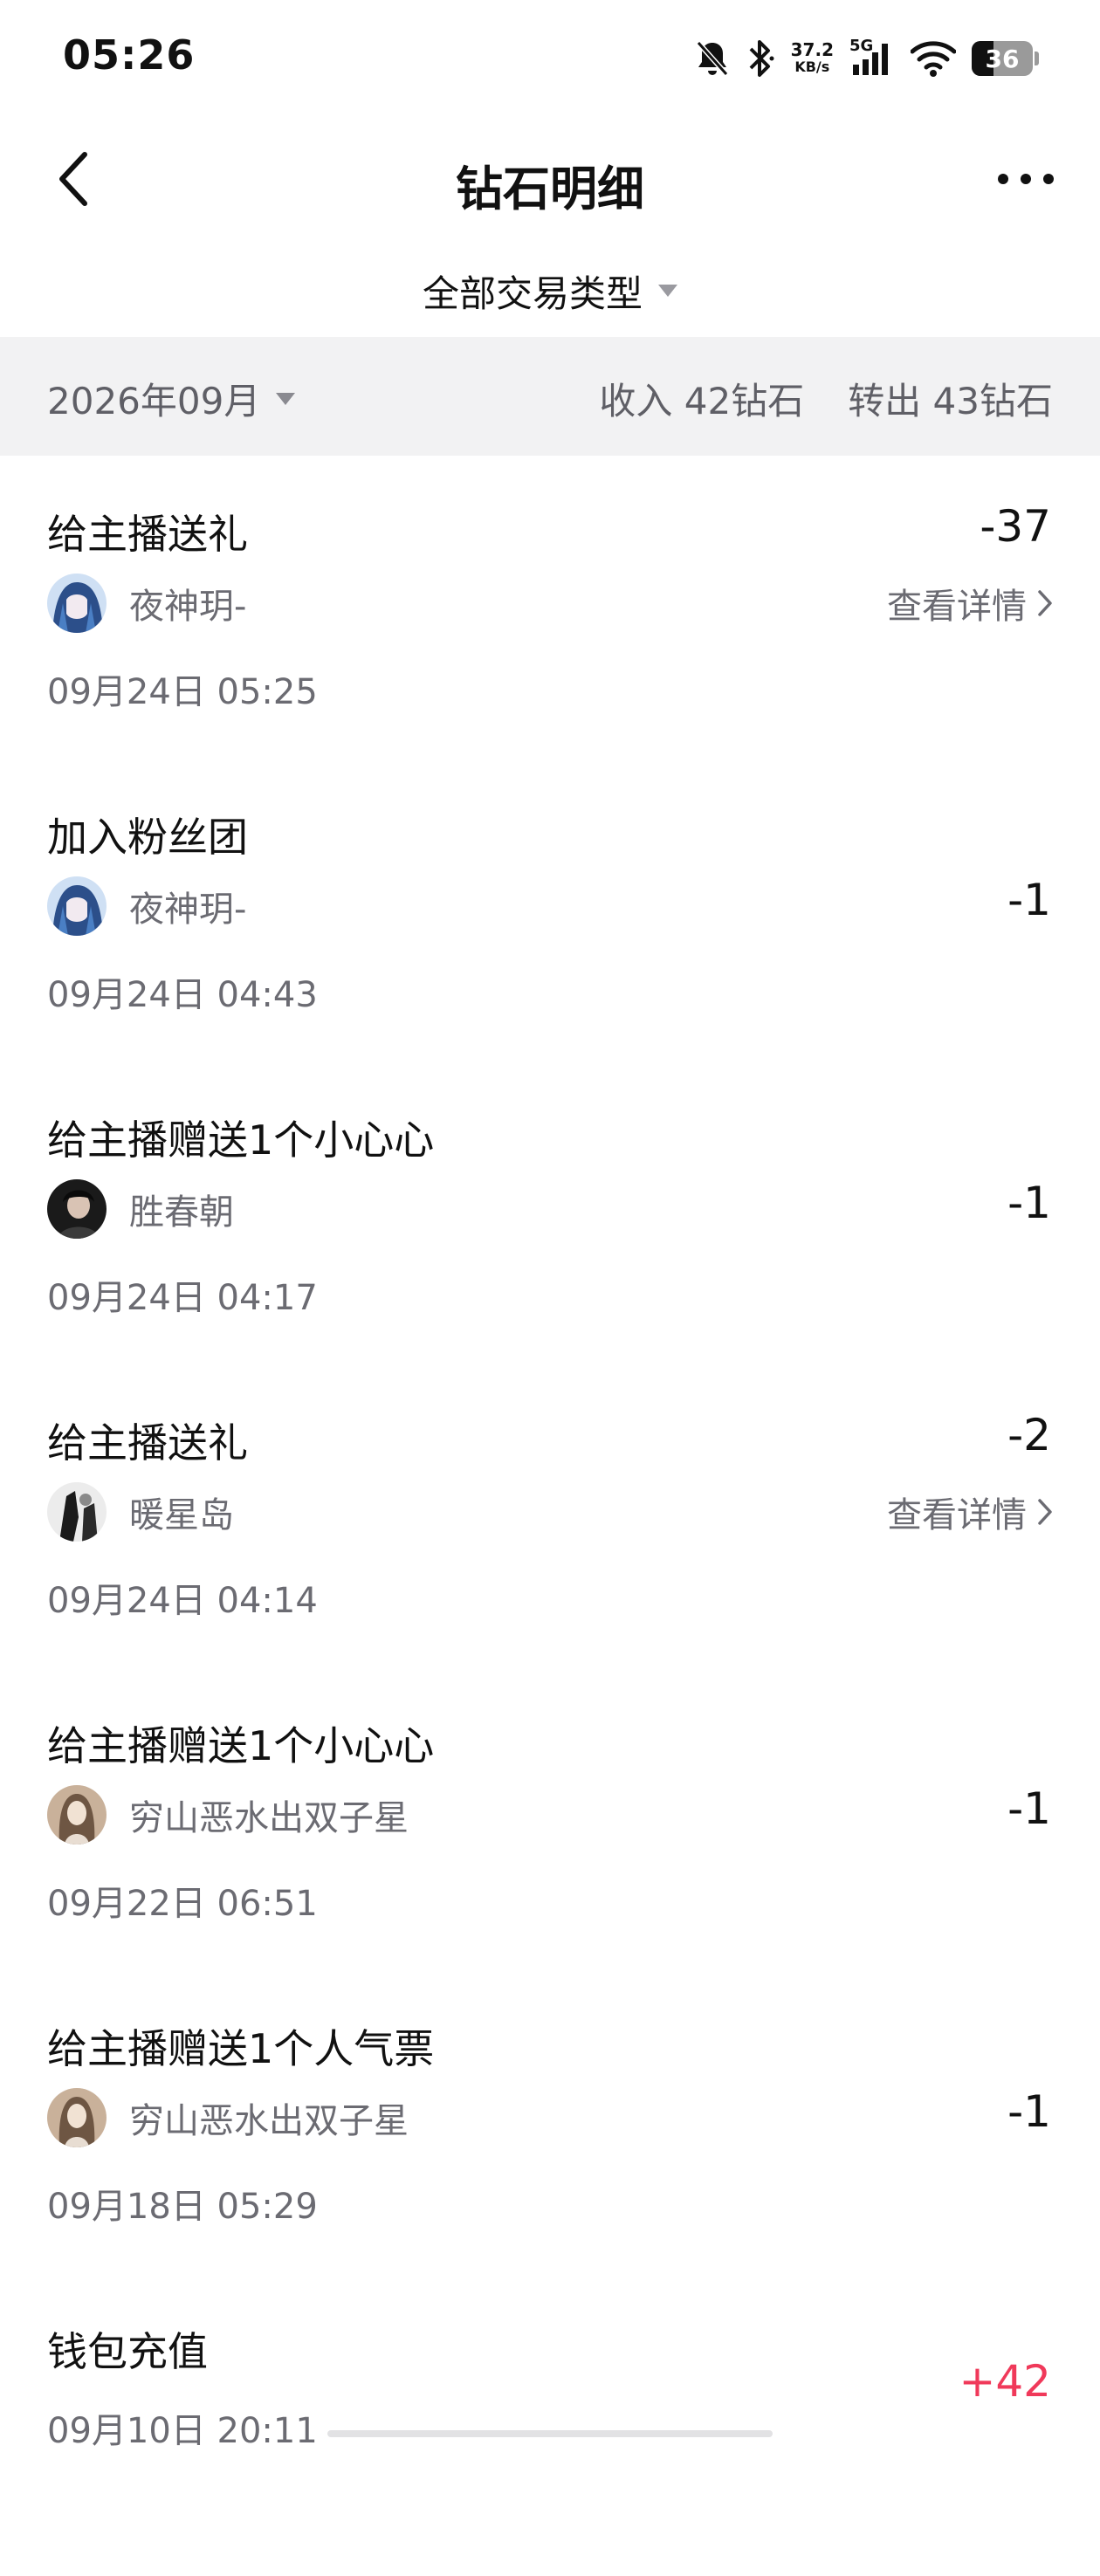 This screenshot has height=2576, width=1100. What do you see at coordinates (550, 910) in the screenshot?
I see `transaction-item: 加入粉丝团 夜神玥- 09月24日 04:43 -1` at bounding box center [550, 910].